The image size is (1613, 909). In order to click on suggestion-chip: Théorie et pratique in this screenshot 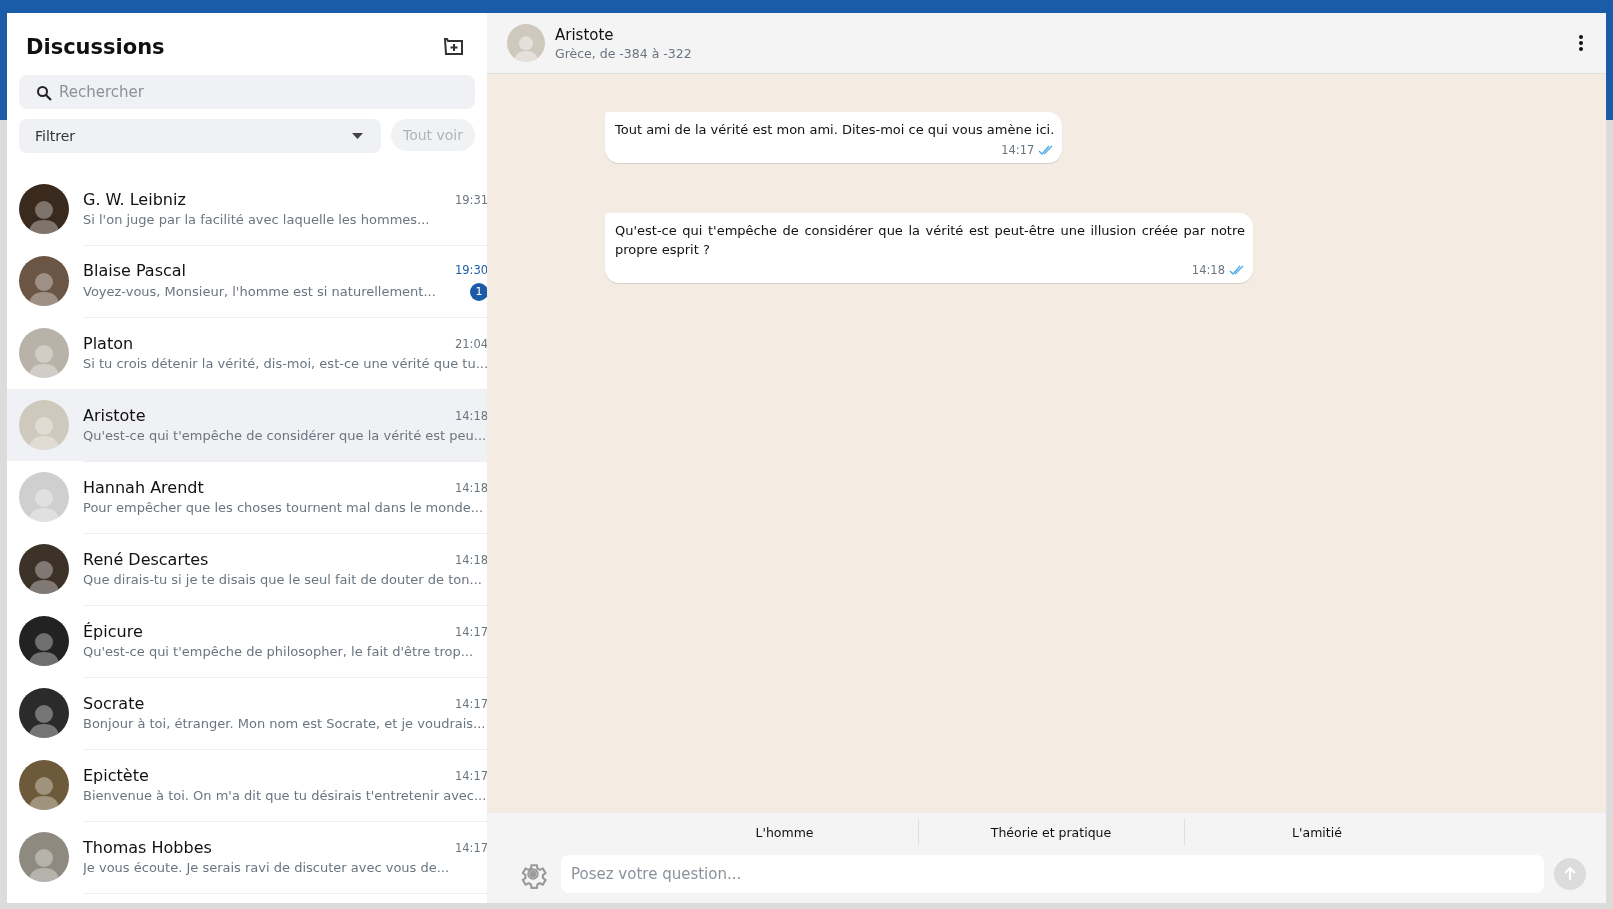, I will do `click(1050, 832)`.